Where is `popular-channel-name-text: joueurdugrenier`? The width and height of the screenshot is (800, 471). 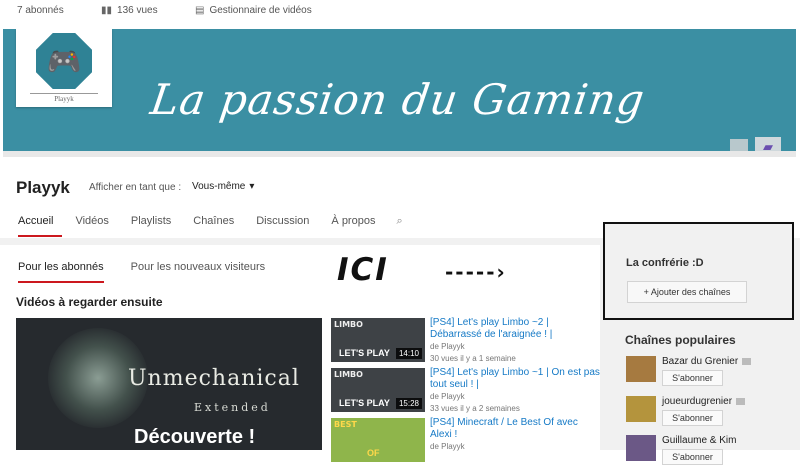 popular-channel-name-text: joueurdugrenier is located at coordinates (697, 401).